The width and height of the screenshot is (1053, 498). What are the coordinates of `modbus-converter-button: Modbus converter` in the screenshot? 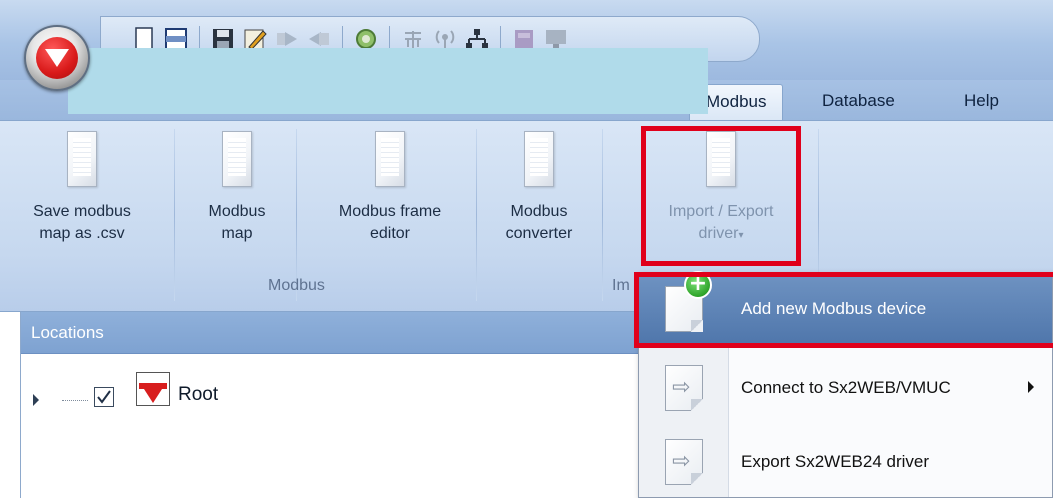 It's located at (539, 188).